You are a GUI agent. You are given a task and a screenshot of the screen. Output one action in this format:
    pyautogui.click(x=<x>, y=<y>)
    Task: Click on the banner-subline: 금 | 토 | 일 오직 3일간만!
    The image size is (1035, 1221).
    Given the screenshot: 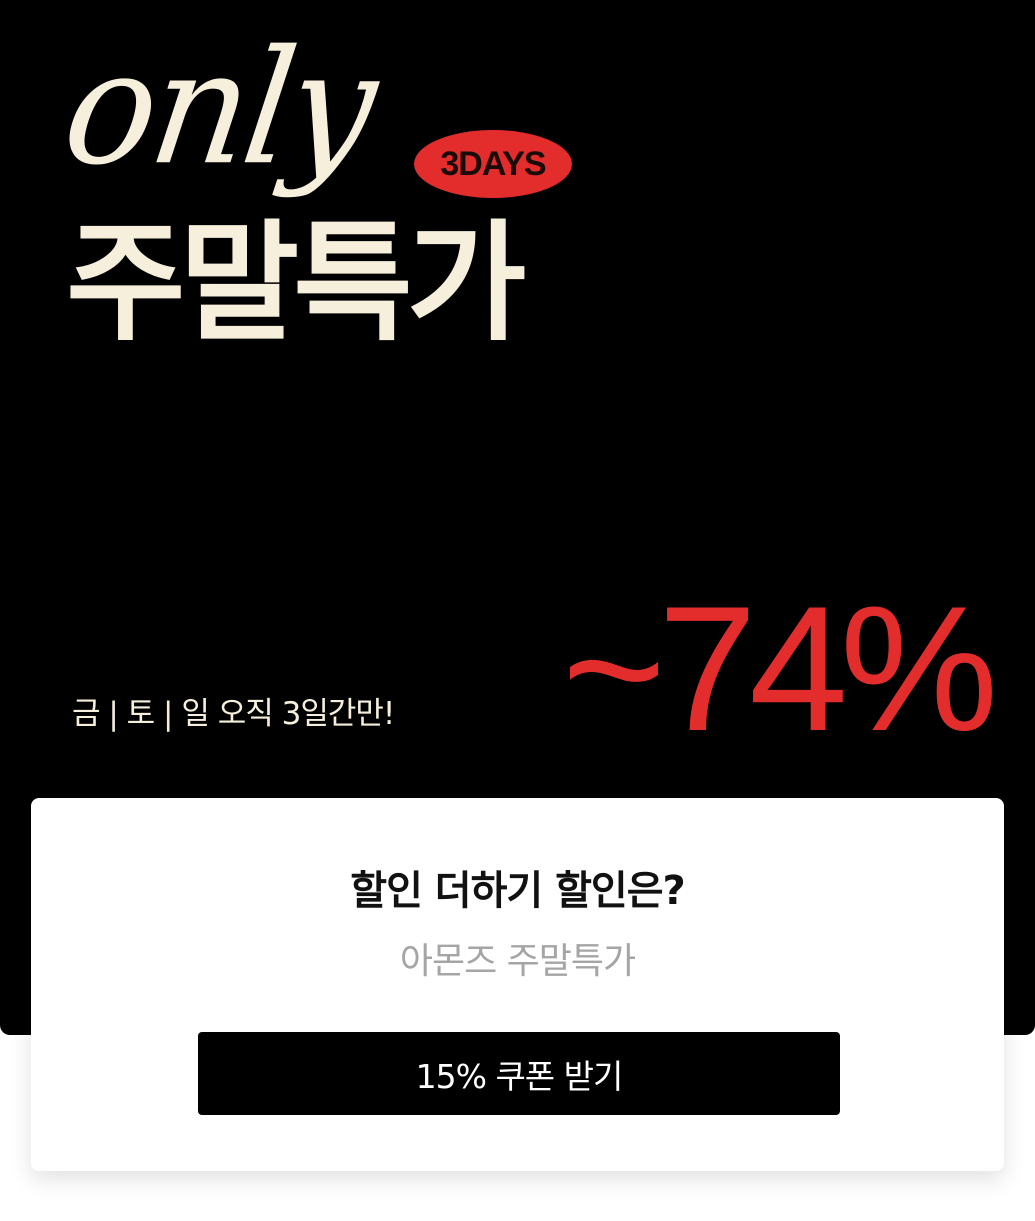 What is the action you would take?
    pyautogui.click(x=233, y=714)
    